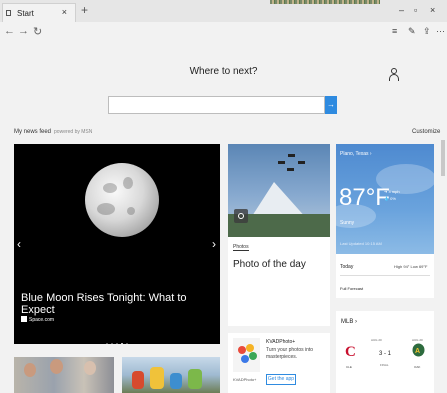 This screenshot has height=393, width=447. Describe the element at coordinates (120, 304) in the screenshot. I see `hero-headline: Blue Moon Rises Tonight: What to Expect` at that location.